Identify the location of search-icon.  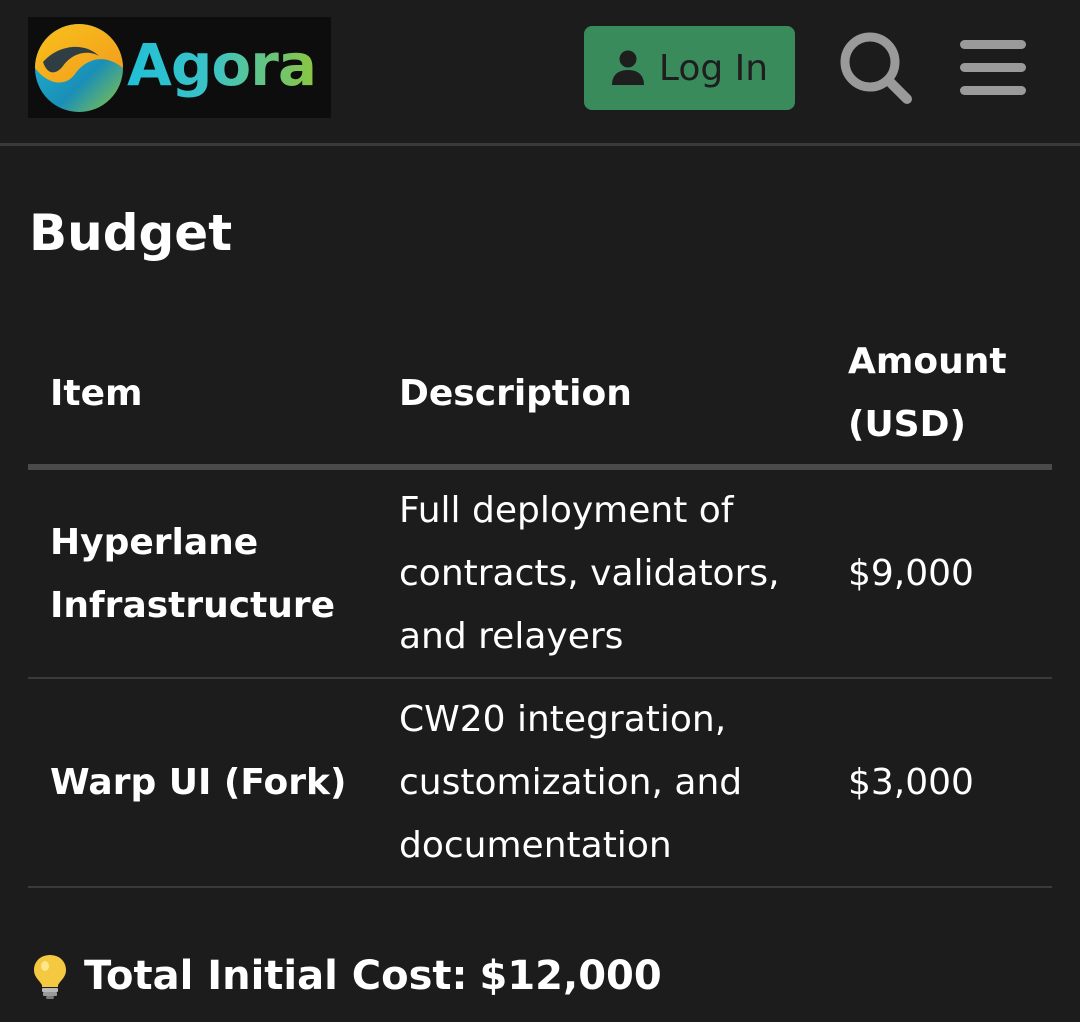
(876, 68).